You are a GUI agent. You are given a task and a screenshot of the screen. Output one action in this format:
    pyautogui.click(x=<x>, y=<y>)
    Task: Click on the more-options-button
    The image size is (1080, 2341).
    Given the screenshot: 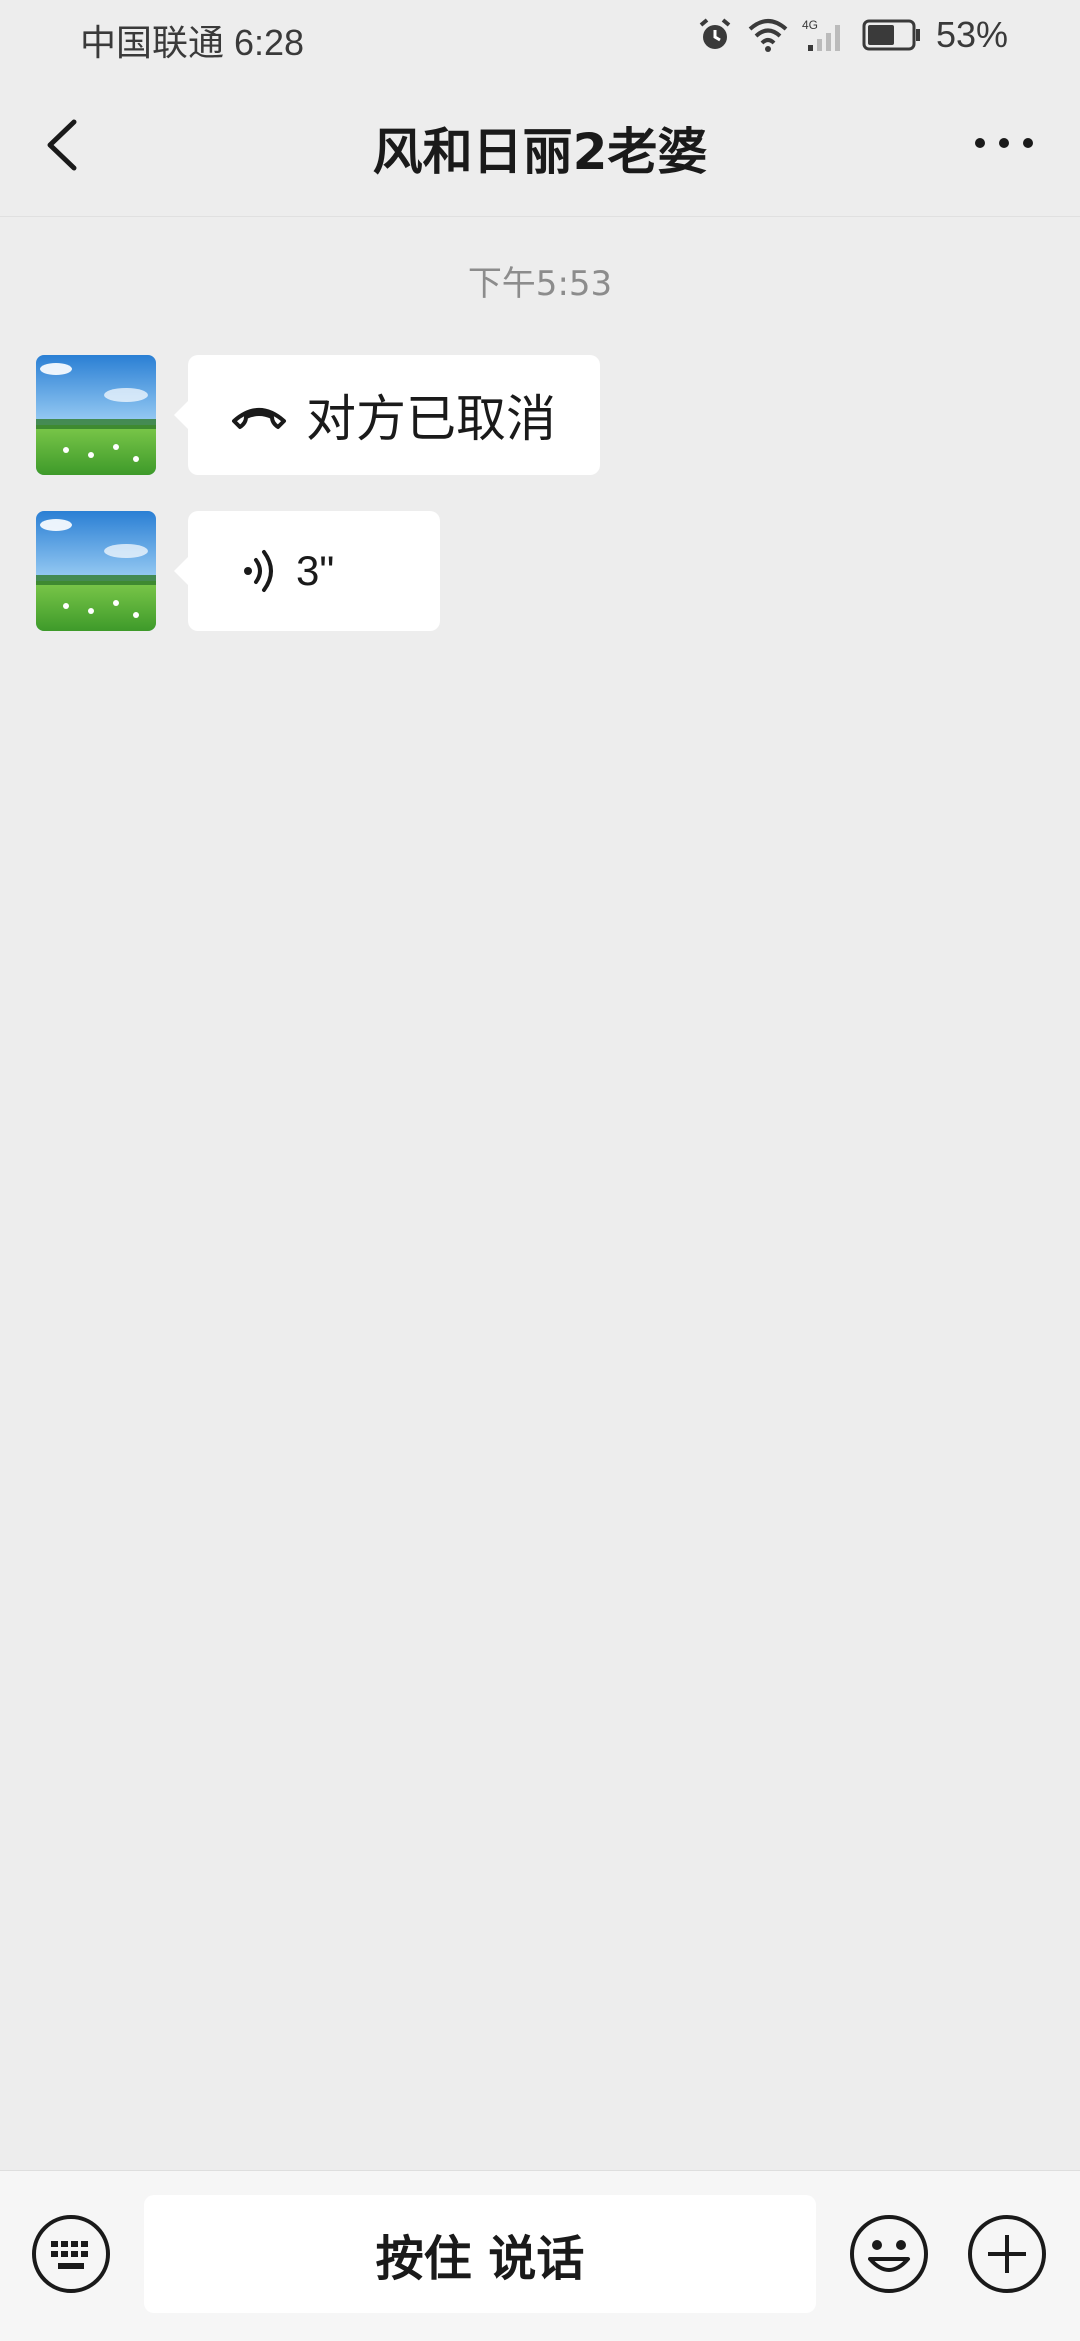 What is the action you would take?
    pyautogui.click(x=1004, y=143)
    